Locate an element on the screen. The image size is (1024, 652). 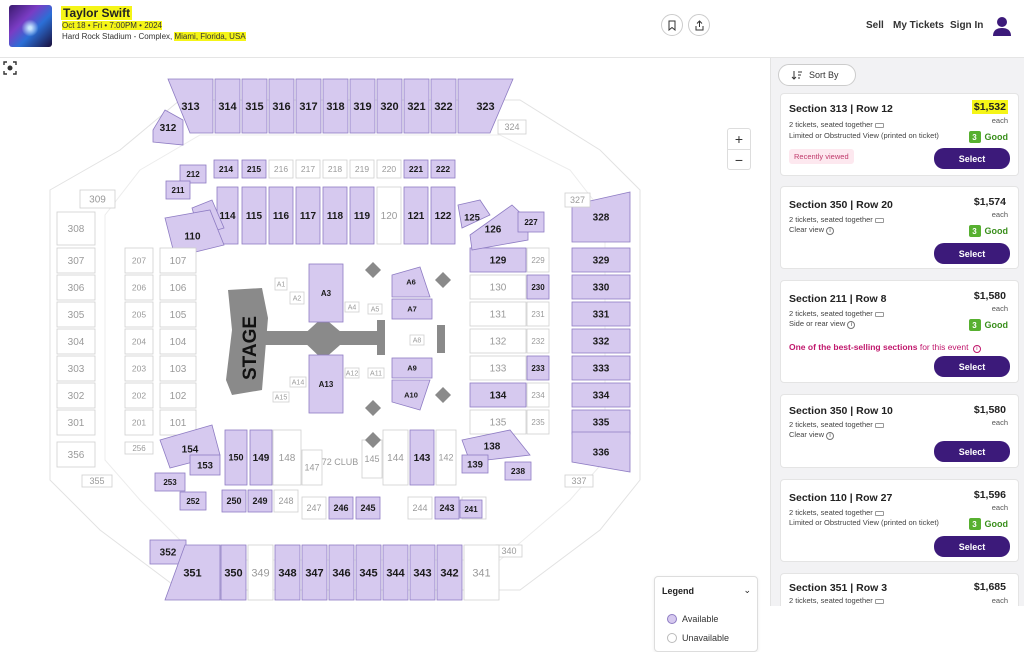
section-102: 102 is located at coordinates (178, 395).